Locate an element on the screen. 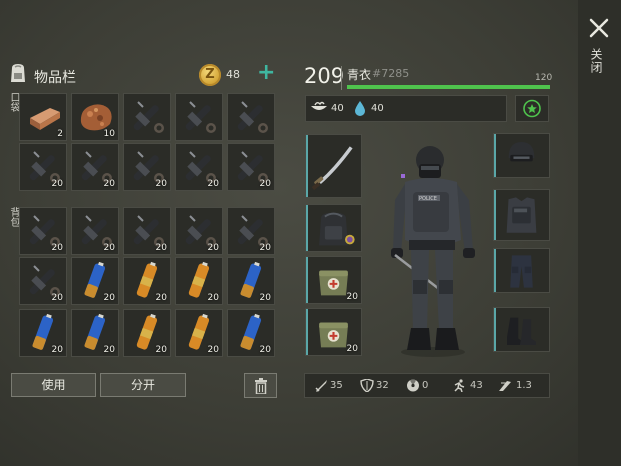  inventory-slot: 2 is located at coordinates (43, 117).